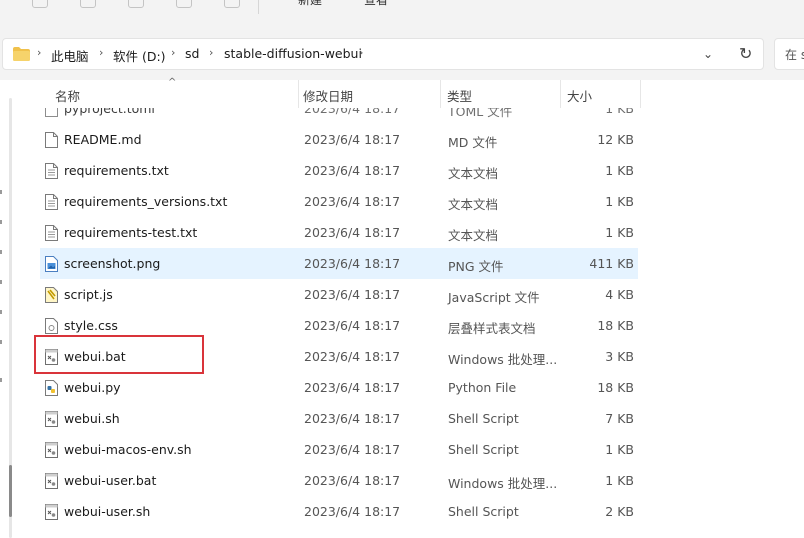 The height and width of the screenshot is (538, 804). Describe the element at coordinates (51, 388) in the screenshot. I see `python-file-icon` at that location.